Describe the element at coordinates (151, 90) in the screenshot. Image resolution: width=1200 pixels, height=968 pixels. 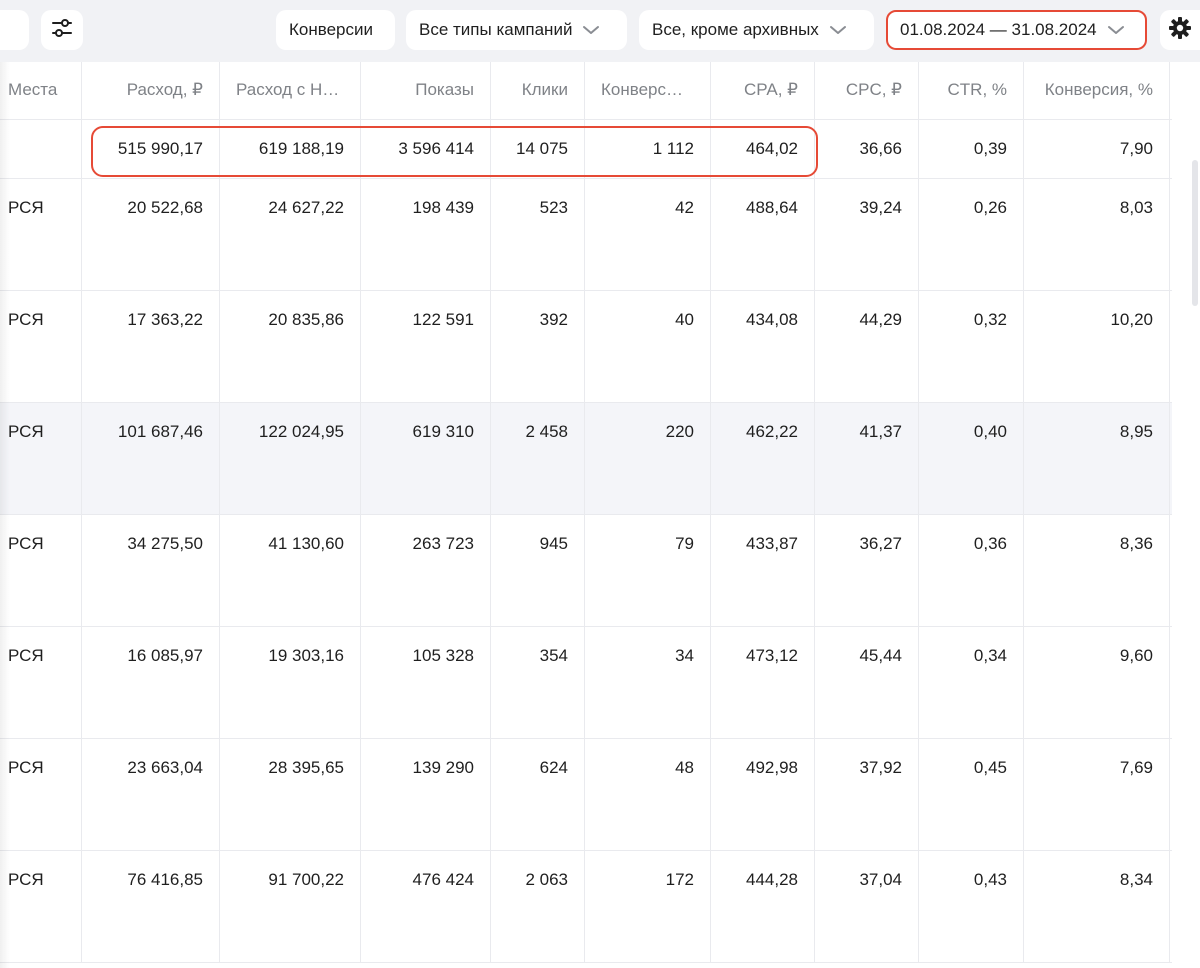
I see `header-spend: Расход, ₽` at that location.